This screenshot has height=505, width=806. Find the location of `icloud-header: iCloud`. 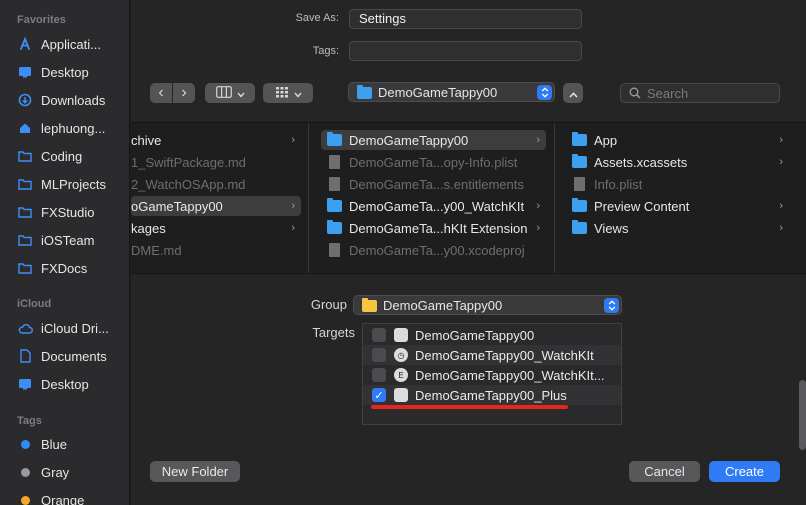

icloud-header: iCloud is located at coordinates (34, 304).